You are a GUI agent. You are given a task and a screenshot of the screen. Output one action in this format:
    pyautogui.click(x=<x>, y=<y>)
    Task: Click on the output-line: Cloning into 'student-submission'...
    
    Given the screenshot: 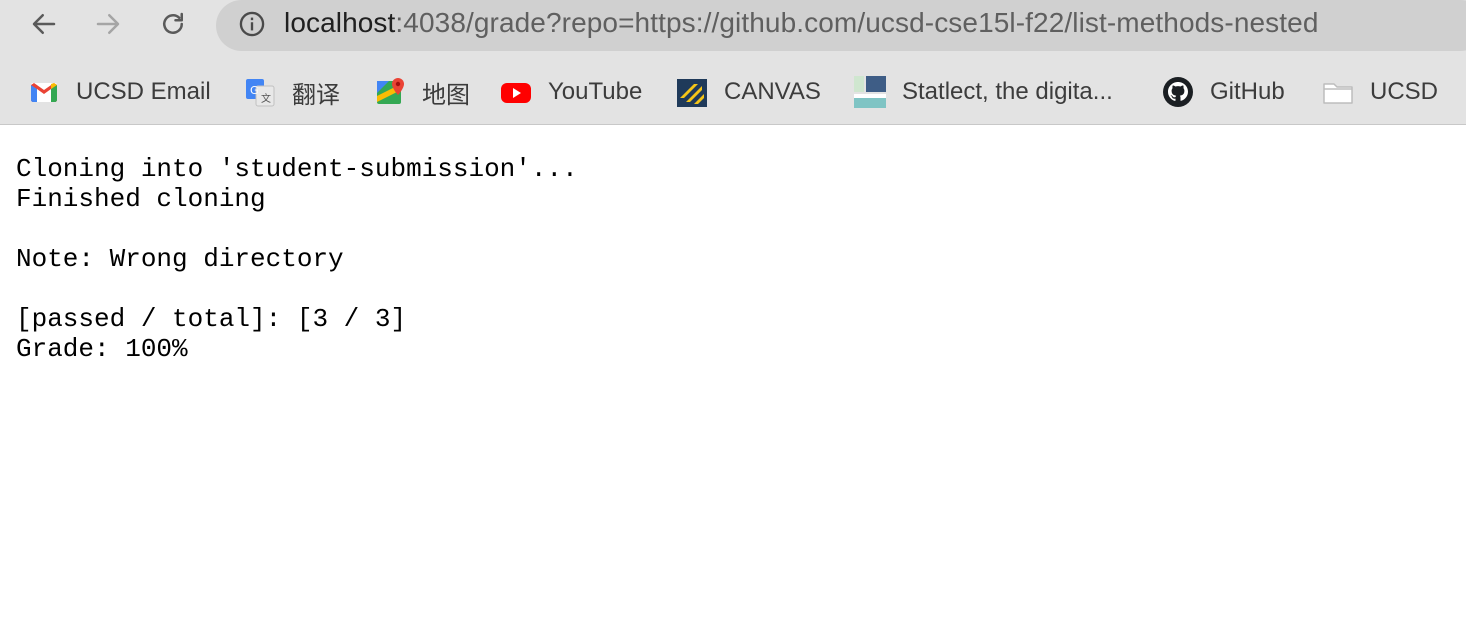 What is the action you would take?
    pyautogui.click(x=297, y=169)
    